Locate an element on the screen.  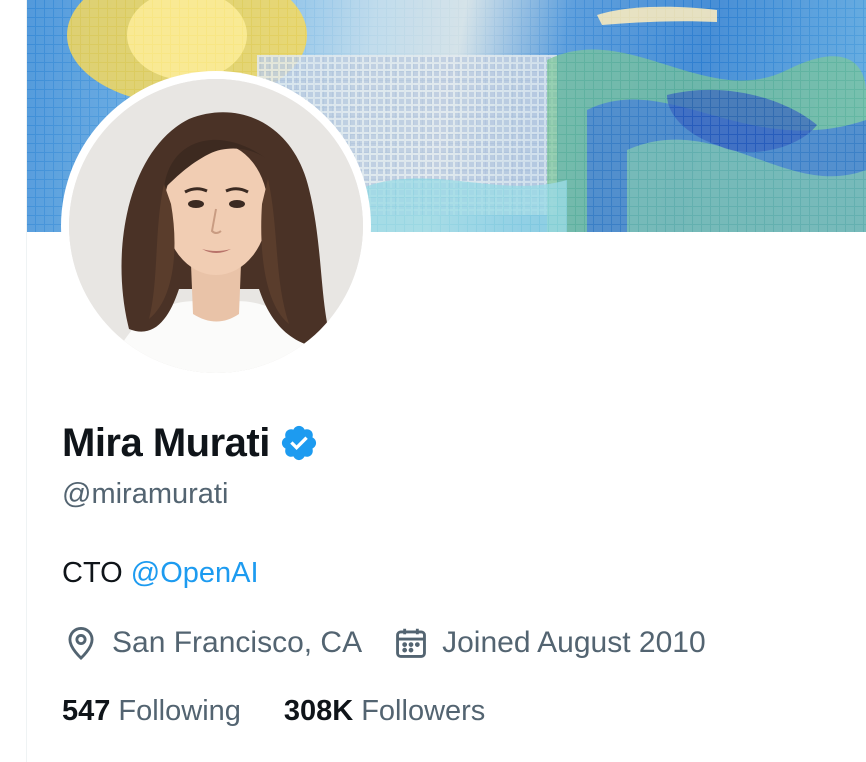
display-name: Mira Murati is located at coordinates (166, 442).